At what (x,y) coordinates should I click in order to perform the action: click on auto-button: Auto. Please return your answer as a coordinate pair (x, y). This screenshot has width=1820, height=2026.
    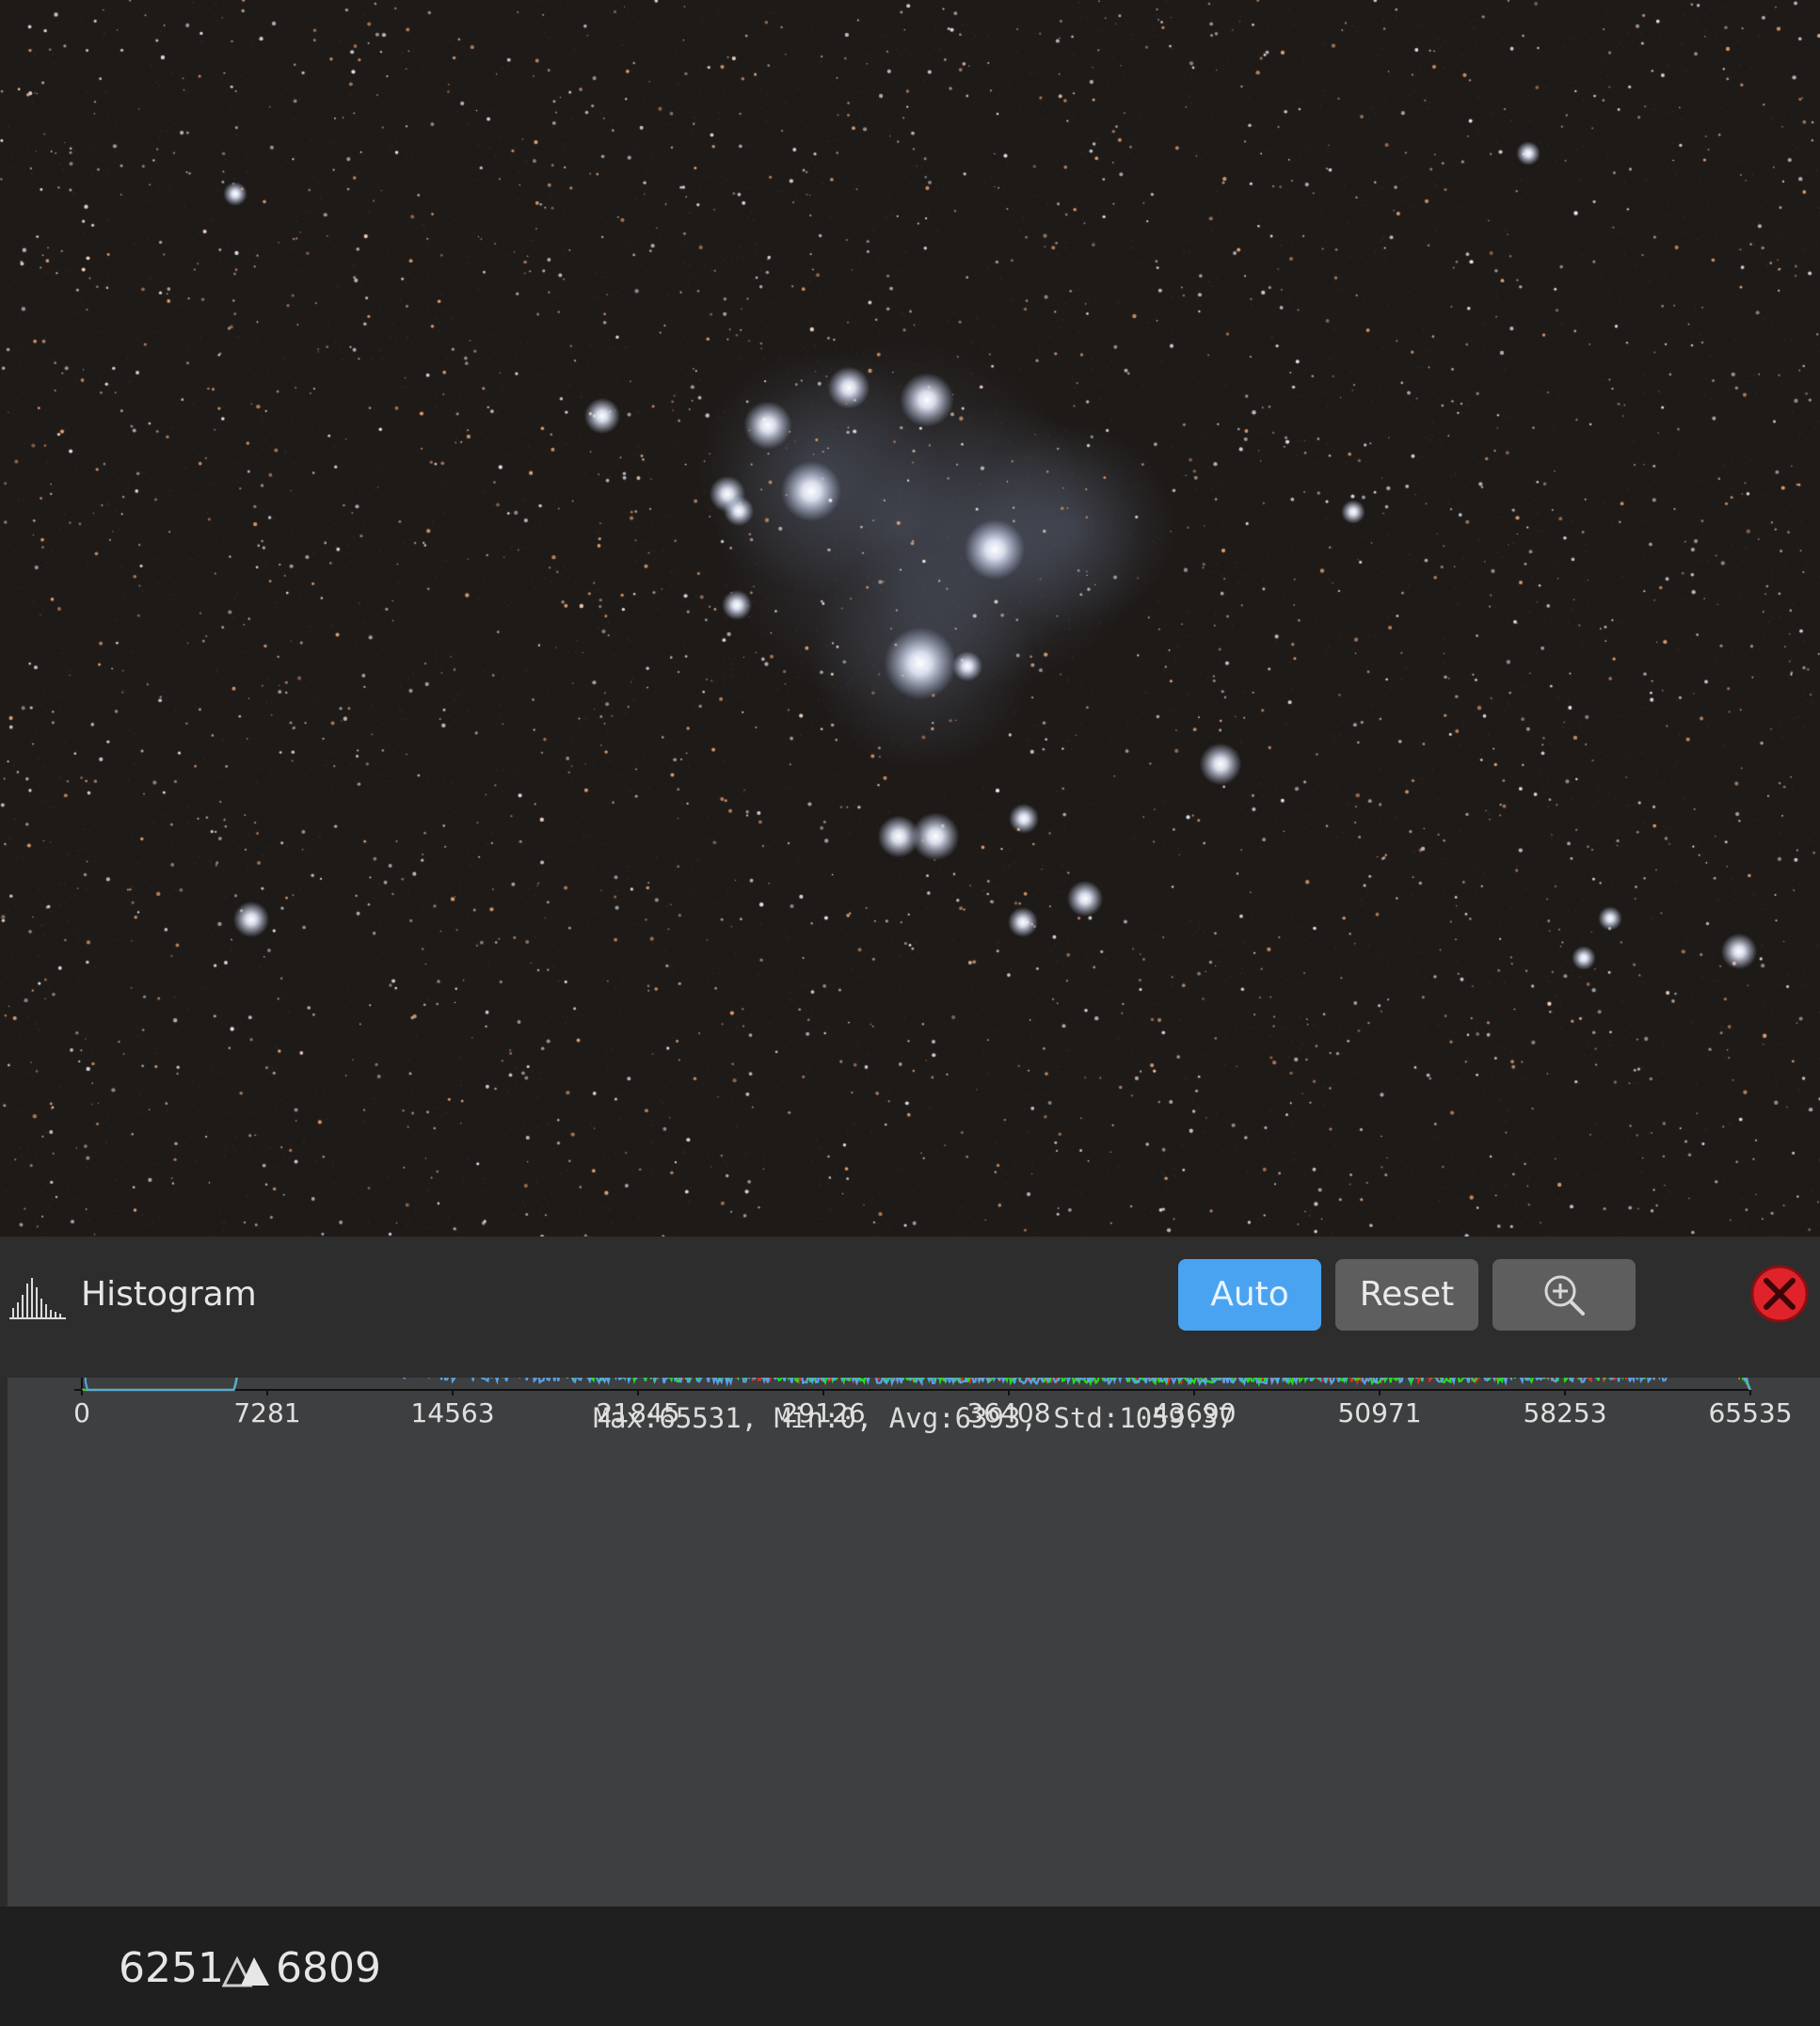
    Looking at the image, I should click on (1249, 1295).